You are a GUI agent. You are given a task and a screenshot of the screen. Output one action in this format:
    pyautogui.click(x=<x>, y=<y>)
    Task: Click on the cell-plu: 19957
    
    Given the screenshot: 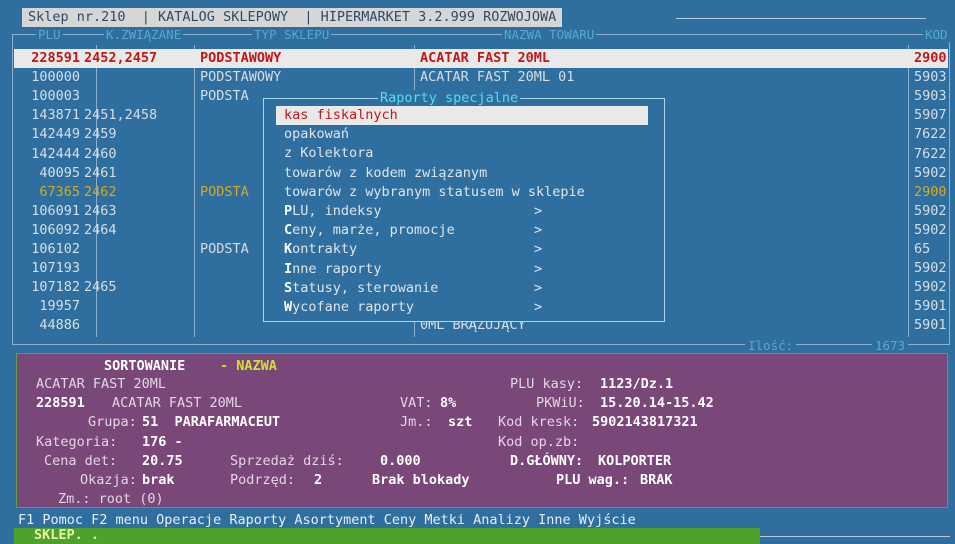 What is the action you would take?
    pyautogui.click(x=59, y=306)
    